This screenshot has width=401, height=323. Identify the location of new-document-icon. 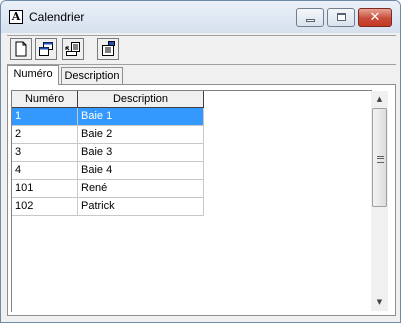
(21, 49).